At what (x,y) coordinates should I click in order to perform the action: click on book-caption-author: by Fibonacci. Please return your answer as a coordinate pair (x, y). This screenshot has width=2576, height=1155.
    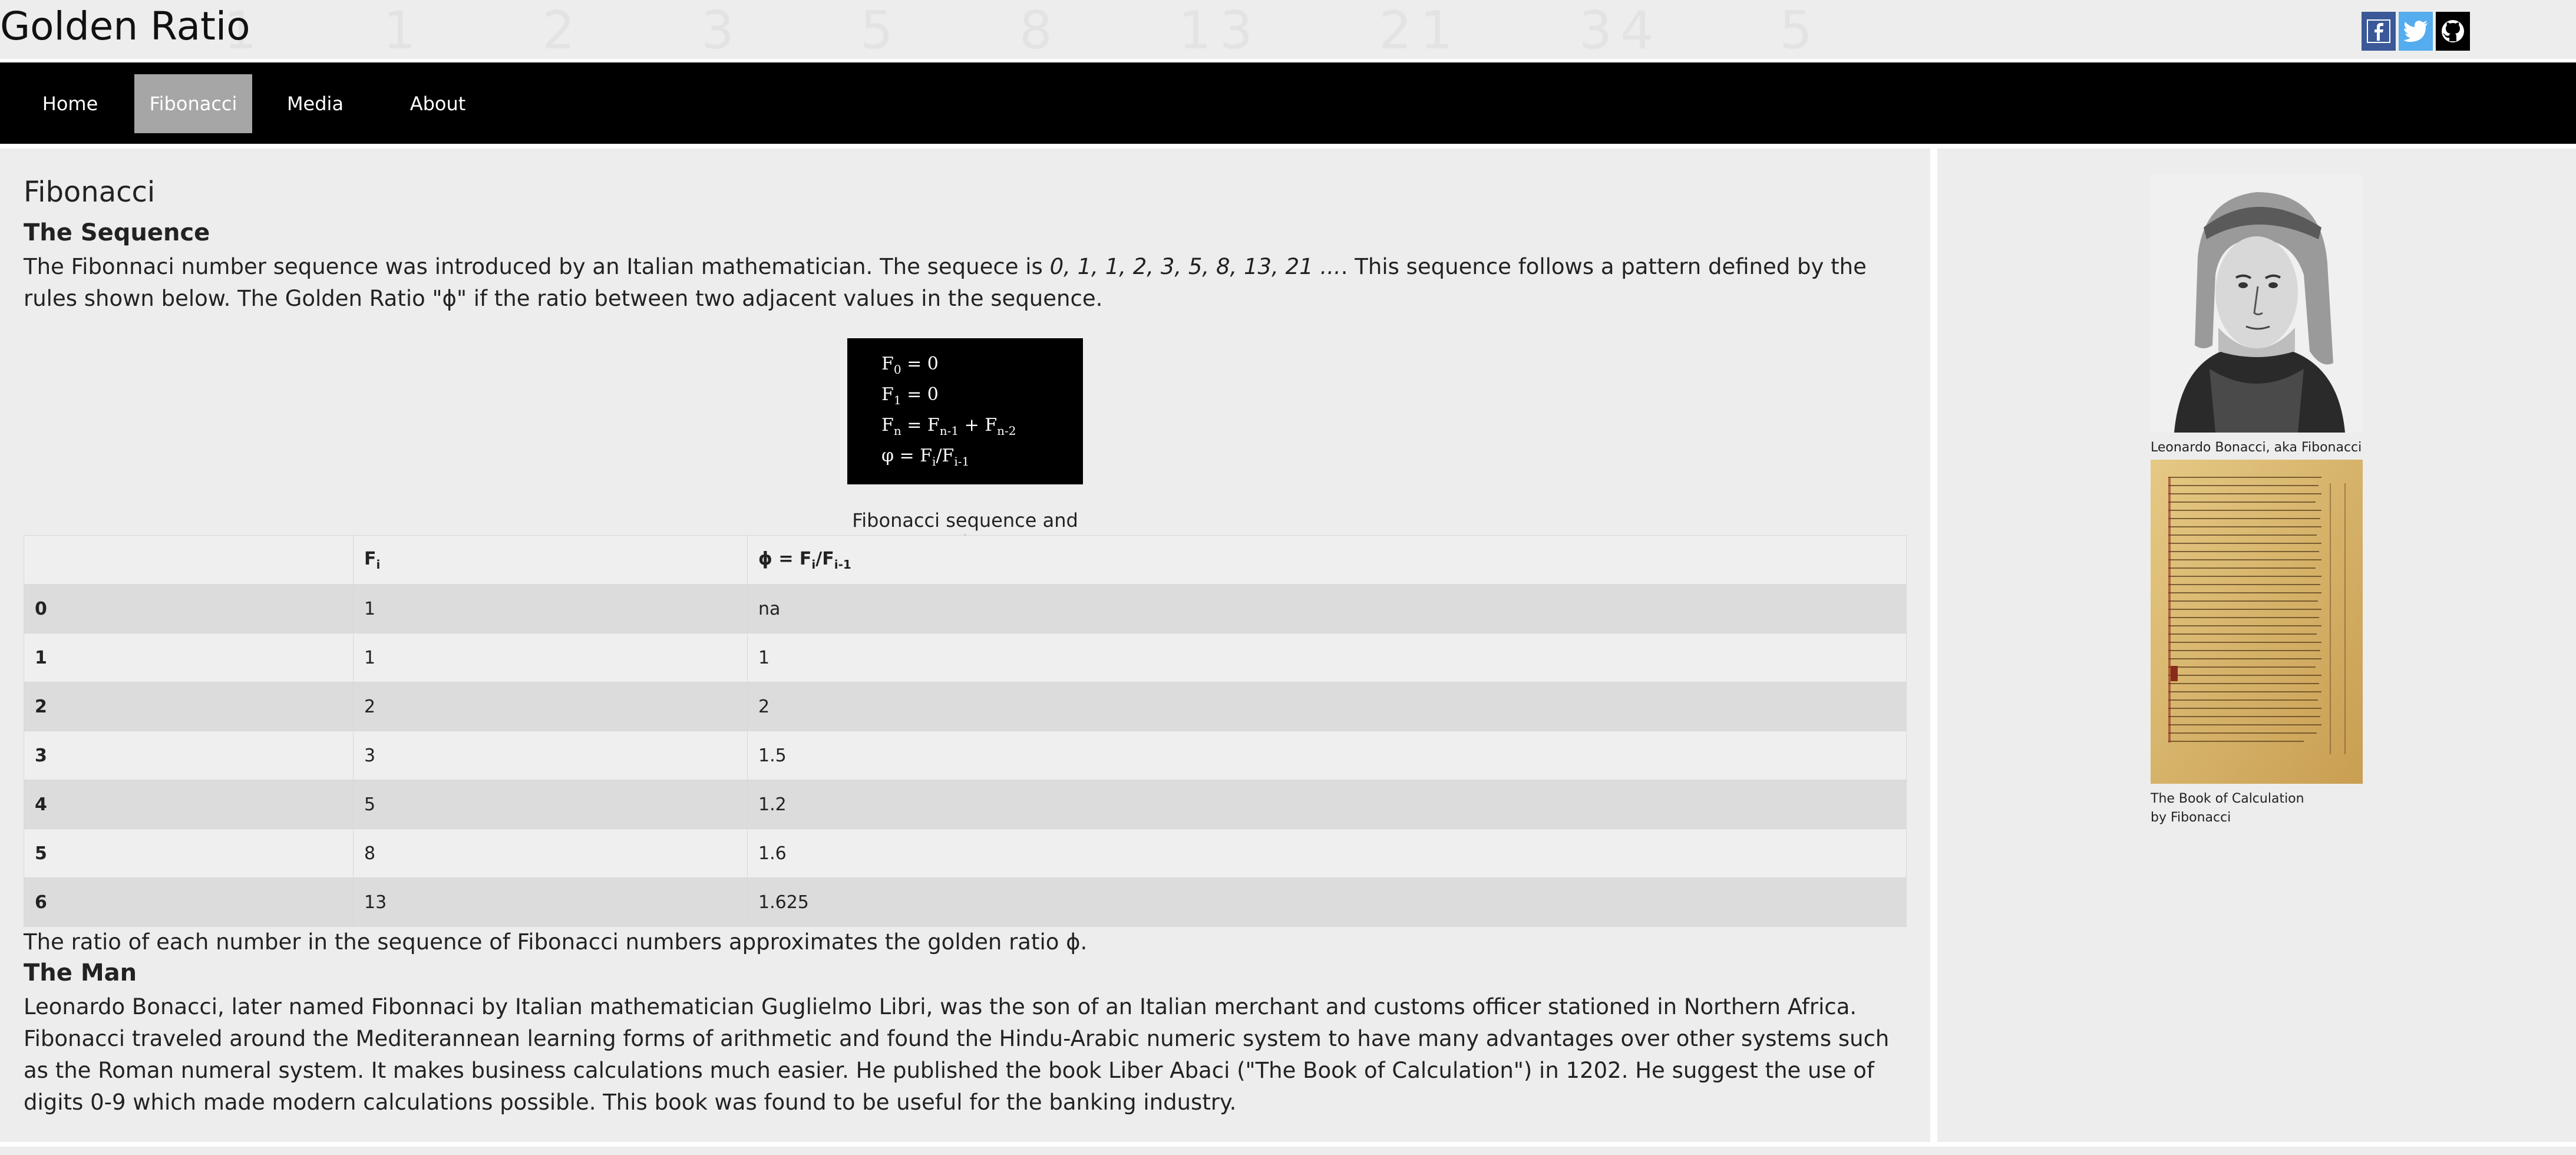
    Looking at the image, I should click on (2191, 817).